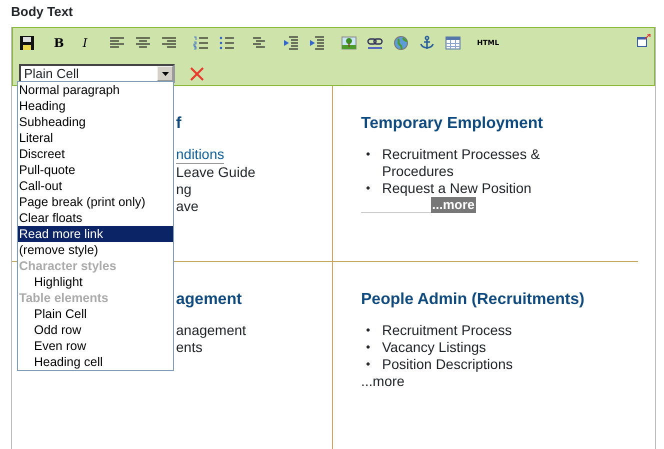 Image resolution: width=664 pixels, height=449 pixels. I want to click on dropdown-option: Clear floats, so click(95, 218).